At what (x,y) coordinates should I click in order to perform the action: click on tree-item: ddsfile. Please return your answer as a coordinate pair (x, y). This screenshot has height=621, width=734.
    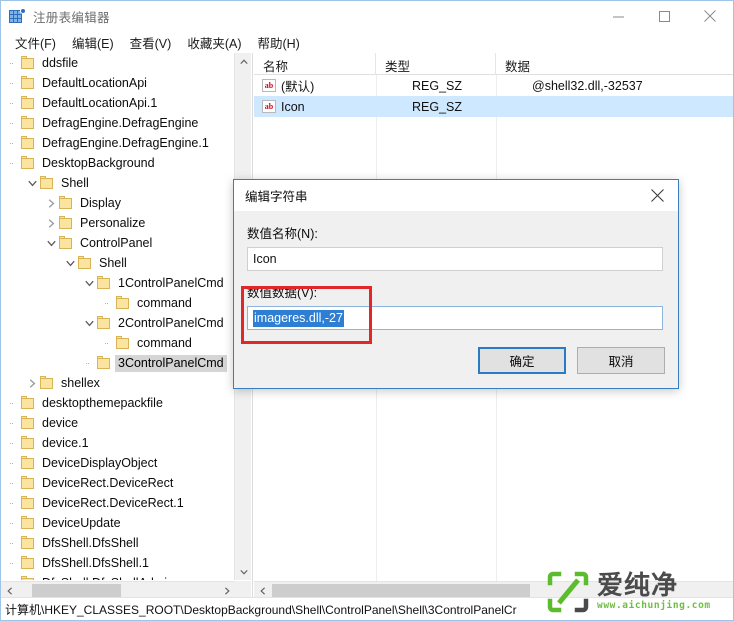
    Looking at the image, I should click on (118, 63).